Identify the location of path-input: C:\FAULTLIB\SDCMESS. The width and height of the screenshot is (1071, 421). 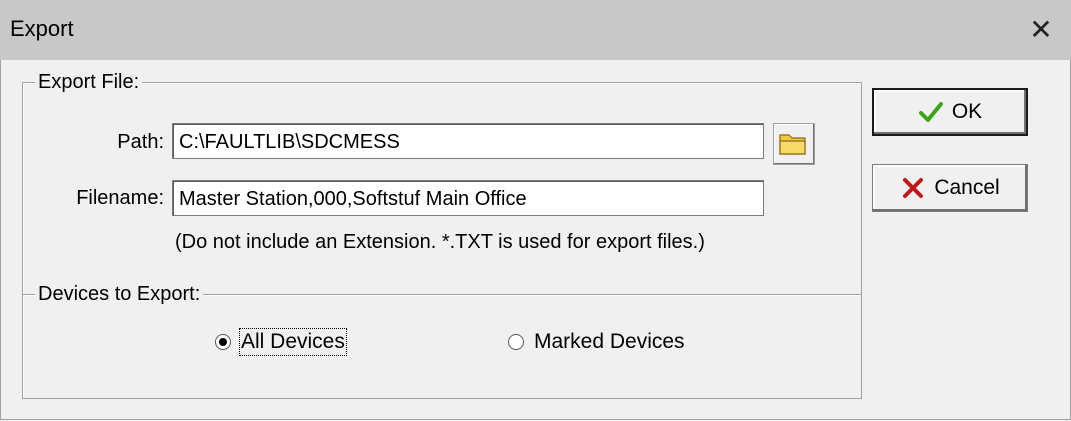
(468, 141).